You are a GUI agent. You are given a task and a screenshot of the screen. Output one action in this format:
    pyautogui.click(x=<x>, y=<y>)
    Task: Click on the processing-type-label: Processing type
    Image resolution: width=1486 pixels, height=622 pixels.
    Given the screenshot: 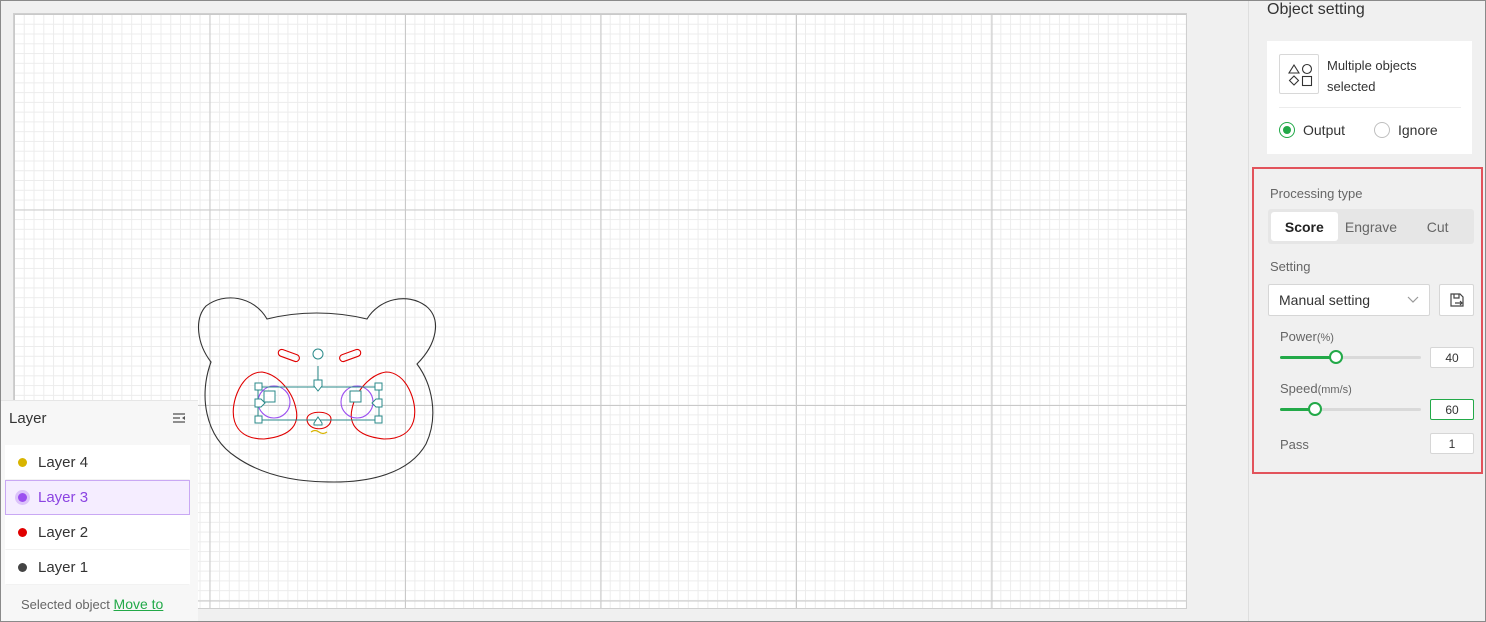 What is the action you would take?
    pyautogui.click(x=1316, y=193)
    